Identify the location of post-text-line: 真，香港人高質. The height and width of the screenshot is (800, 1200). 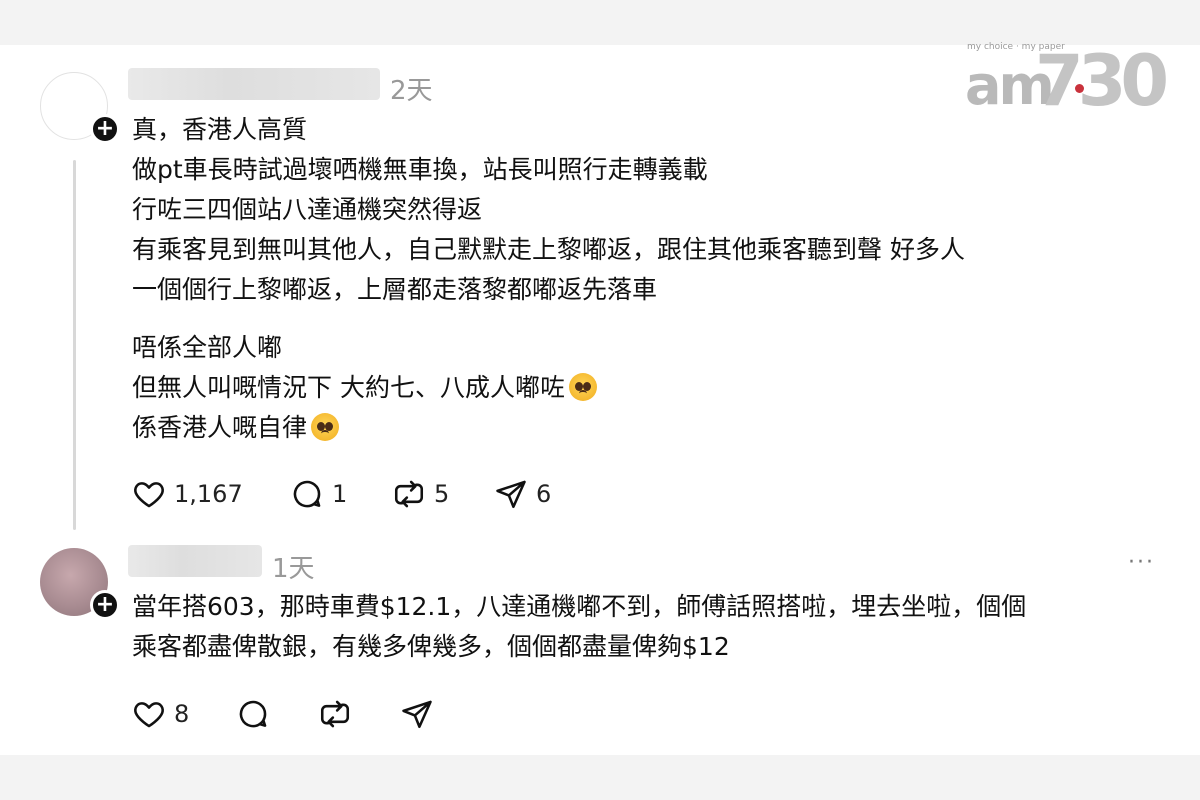
(220, 129).